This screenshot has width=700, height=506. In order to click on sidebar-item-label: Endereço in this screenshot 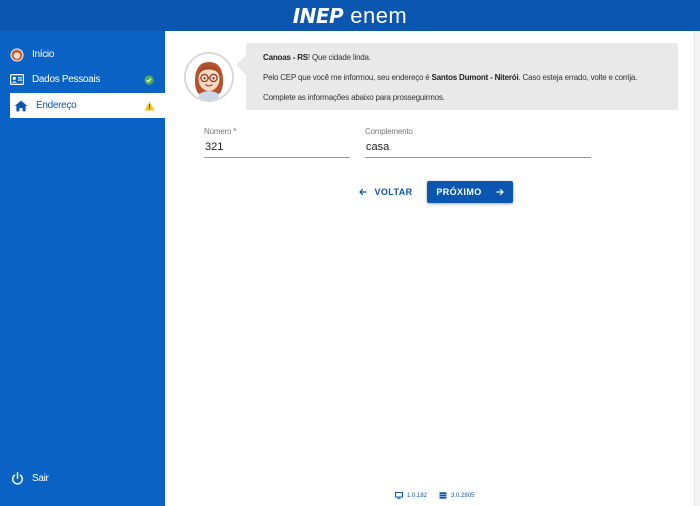, I will do `click(56, 105)`.